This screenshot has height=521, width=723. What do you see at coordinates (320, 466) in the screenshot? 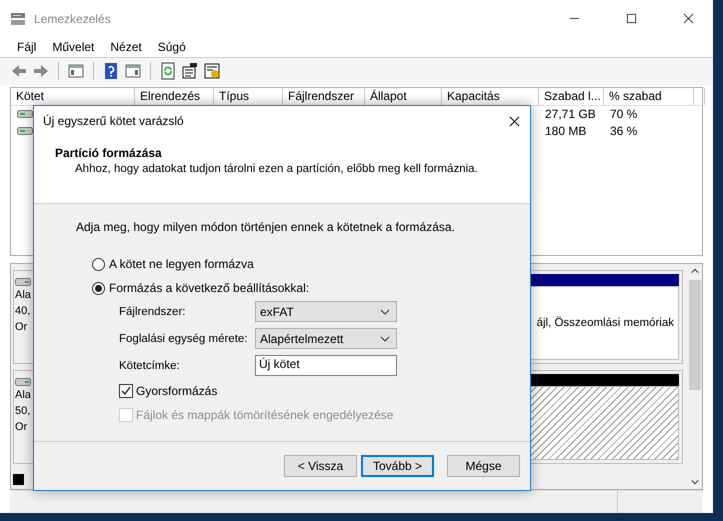
I see `dialog-button: < Vissza` at bounding box center [320, 466].